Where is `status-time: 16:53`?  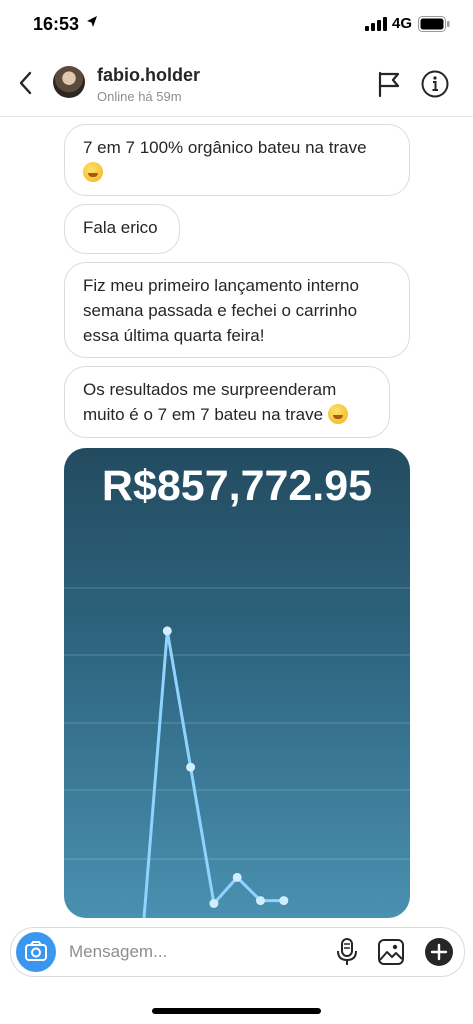
status-time: 16:53 is located at coordinates (56, 24).